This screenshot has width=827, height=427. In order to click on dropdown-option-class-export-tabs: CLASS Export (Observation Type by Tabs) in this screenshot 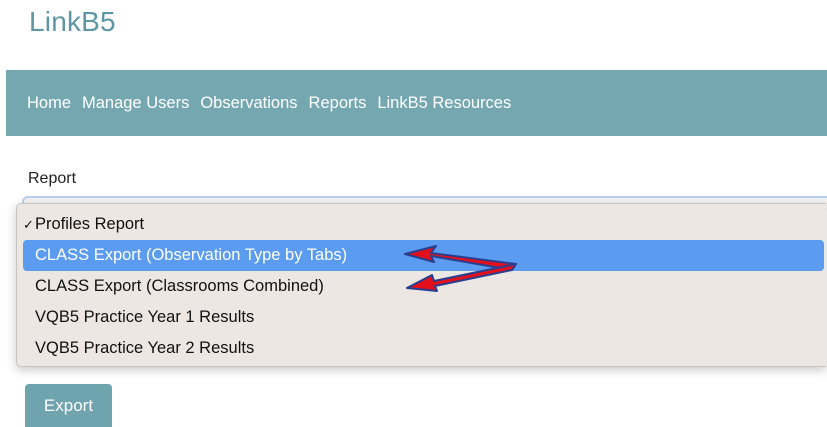, I will do `click(423, 255)`.